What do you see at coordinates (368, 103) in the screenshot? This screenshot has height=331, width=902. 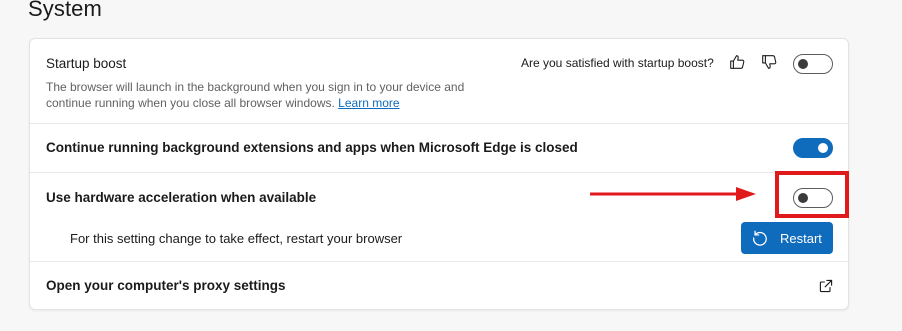 I see `learn-more-link: Learn more` at bounding box center [368, 103].